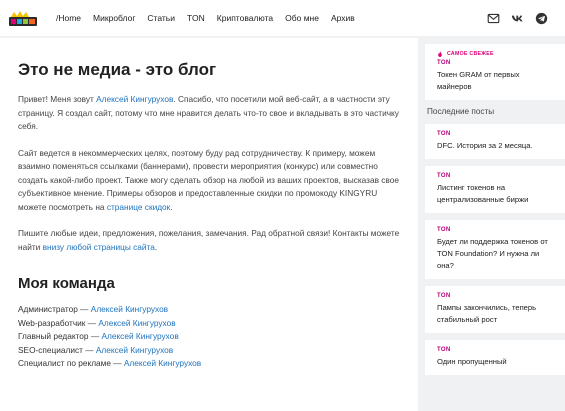 The image size is (565, 411). Describe the element at coordinates (196, 18) in the screenshot. I see `nav-ton: TON` at that location.